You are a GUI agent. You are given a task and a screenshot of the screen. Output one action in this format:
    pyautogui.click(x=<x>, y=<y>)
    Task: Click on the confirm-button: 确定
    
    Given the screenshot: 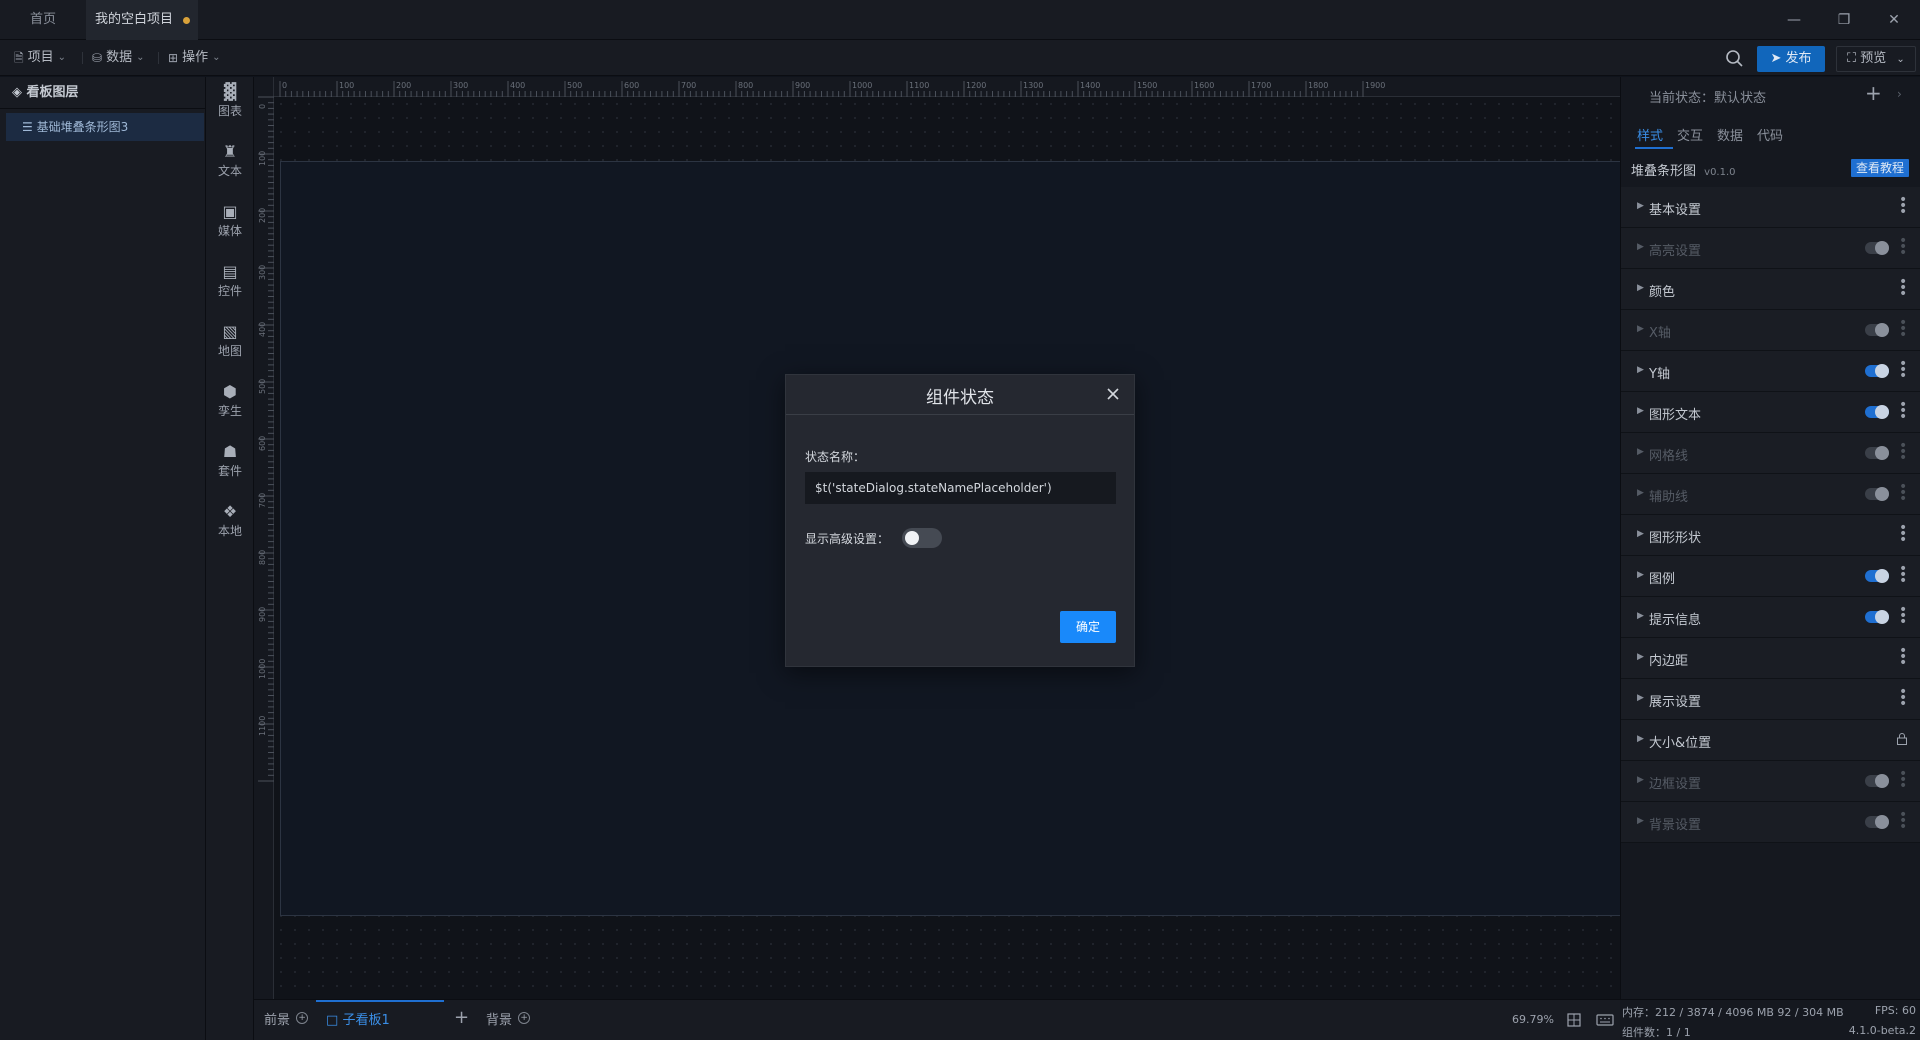 What is the action you would take?
    pyautogui.click(x=1088, y=627)
    